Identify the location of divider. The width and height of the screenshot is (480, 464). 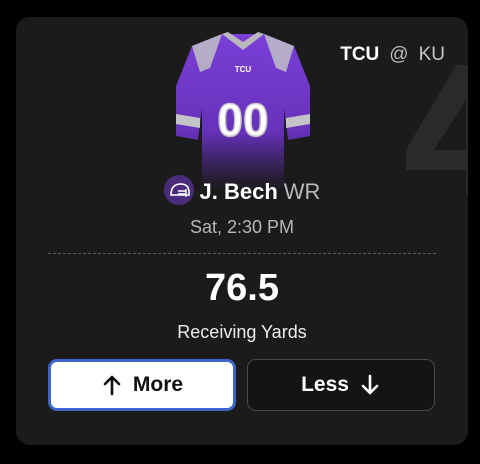
(242, 253).